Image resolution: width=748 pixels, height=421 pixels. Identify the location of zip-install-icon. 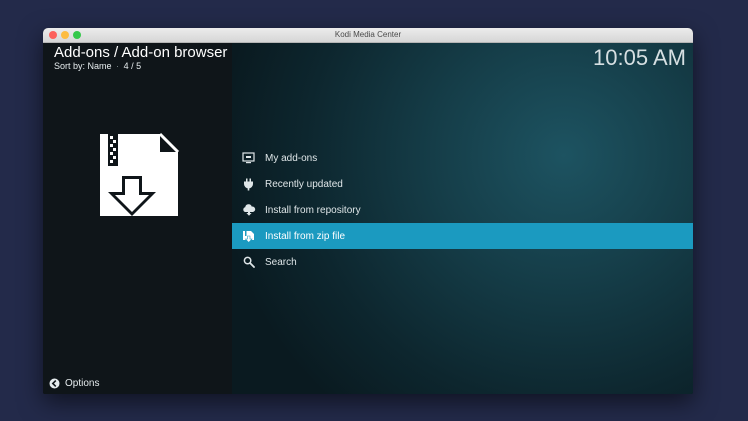
(248, 236).